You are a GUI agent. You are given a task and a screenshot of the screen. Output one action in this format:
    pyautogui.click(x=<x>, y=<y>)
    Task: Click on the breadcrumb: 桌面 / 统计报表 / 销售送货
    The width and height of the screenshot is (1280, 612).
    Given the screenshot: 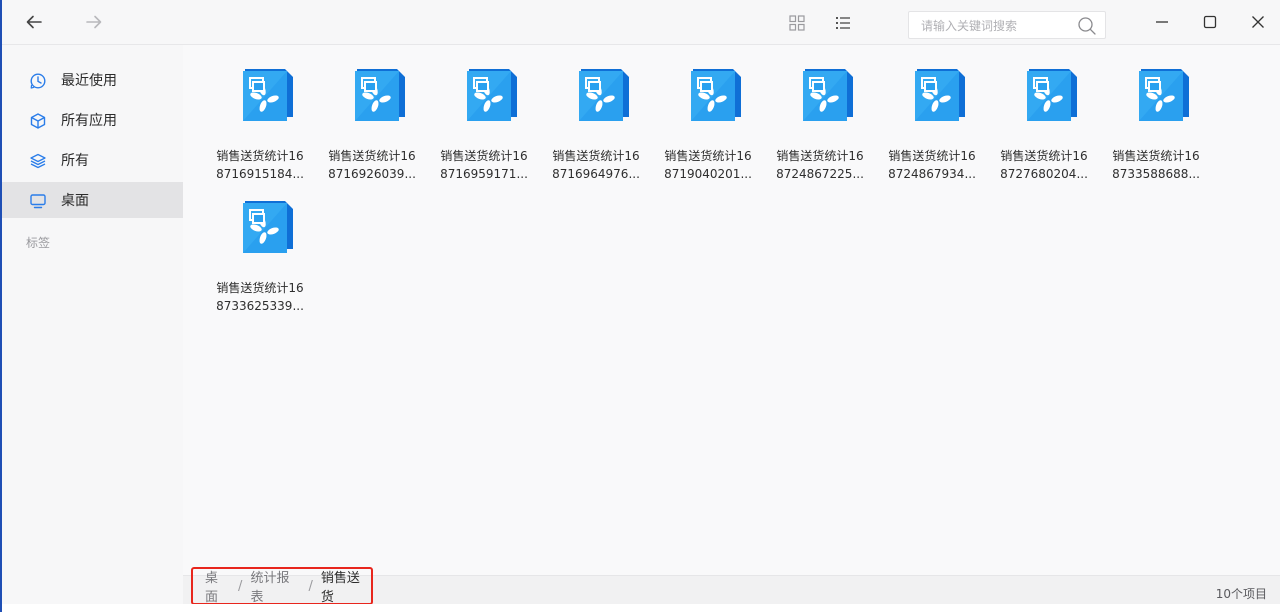 What is the action you would take?
    pyautogui.click(x=282, y=586)
    